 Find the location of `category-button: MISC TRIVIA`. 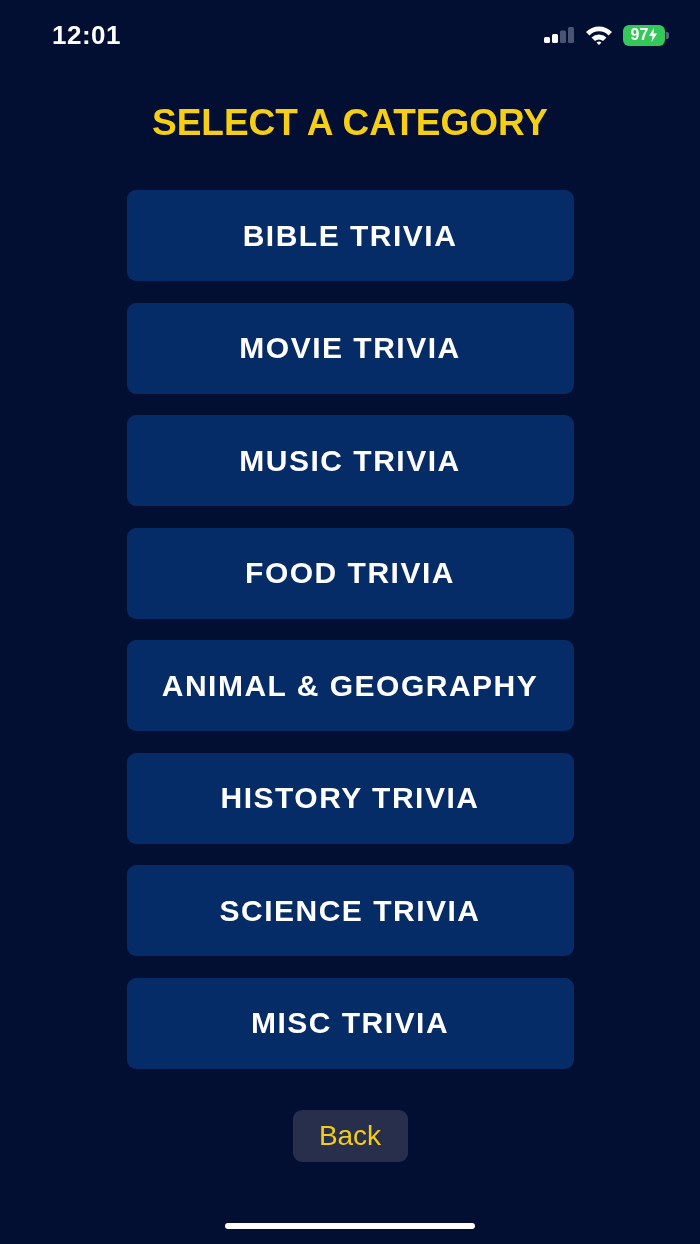

category-button: MISC TRIVIA is located at coordinates (350, 1023).